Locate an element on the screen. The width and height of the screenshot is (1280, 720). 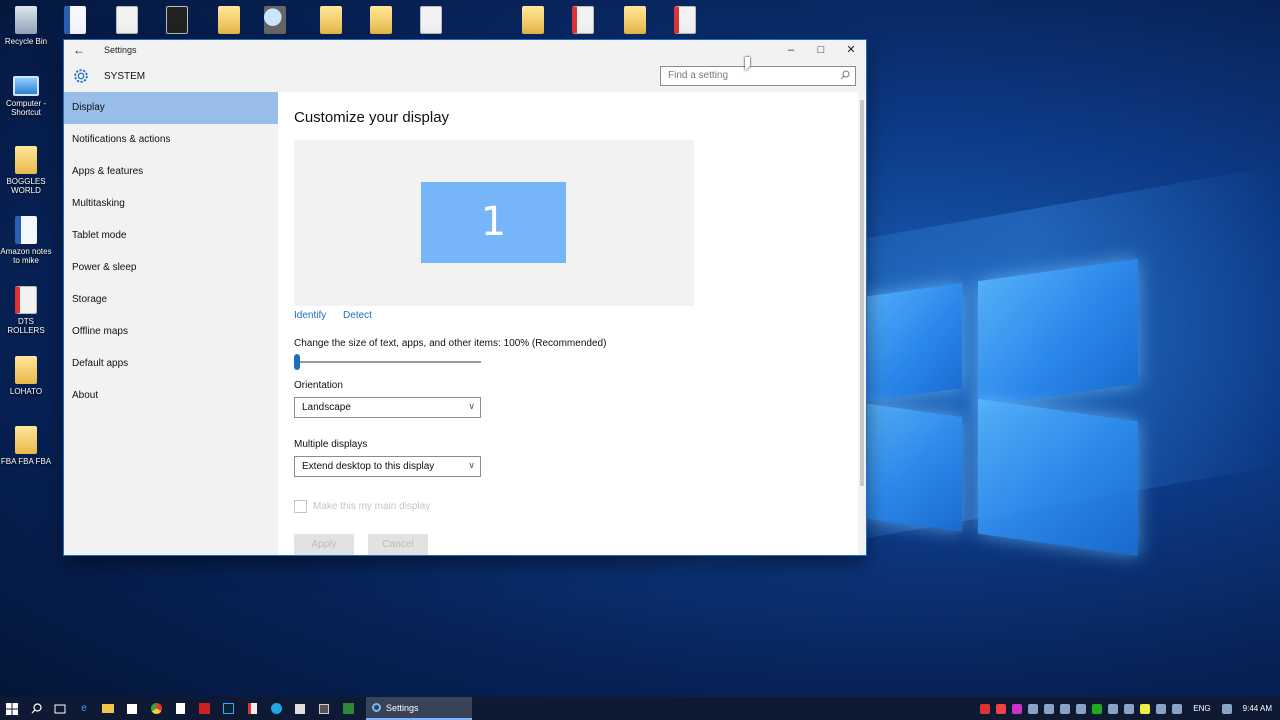
desktop-icon-amazon-notes: Amazon notes to mike is located at coordinates (26, 240).